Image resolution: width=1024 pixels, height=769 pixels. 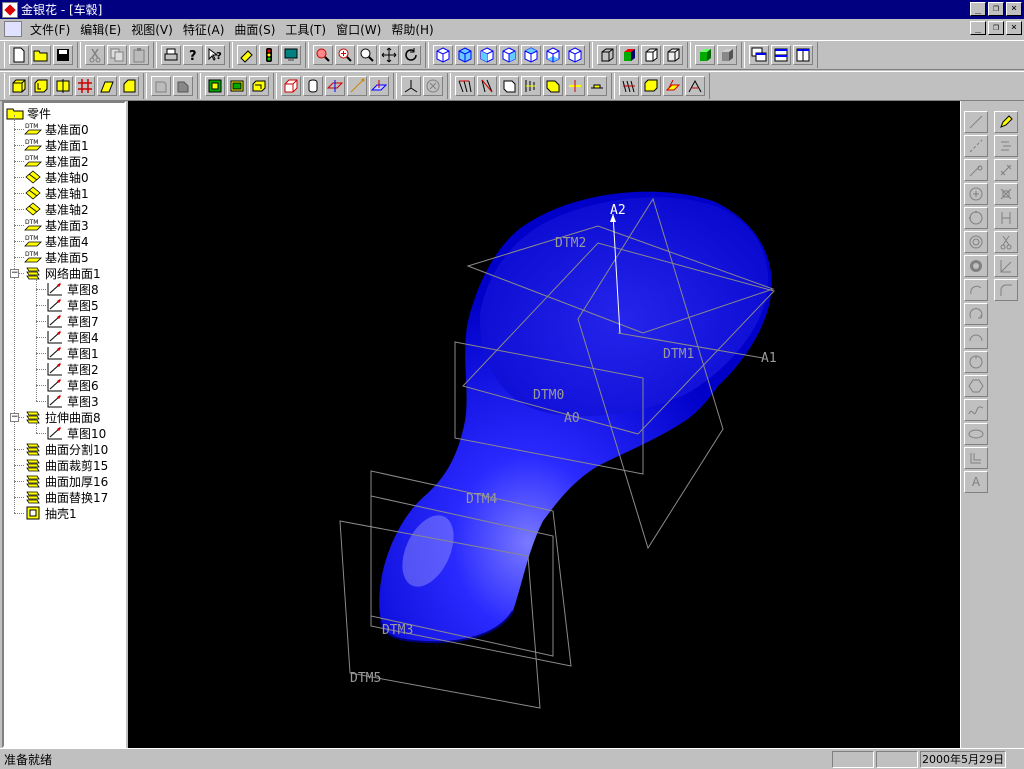 What do you see at coordinates (695, 86) in the screenshot?
I see `surface-fill-icon` at bounding box center [695, 86].